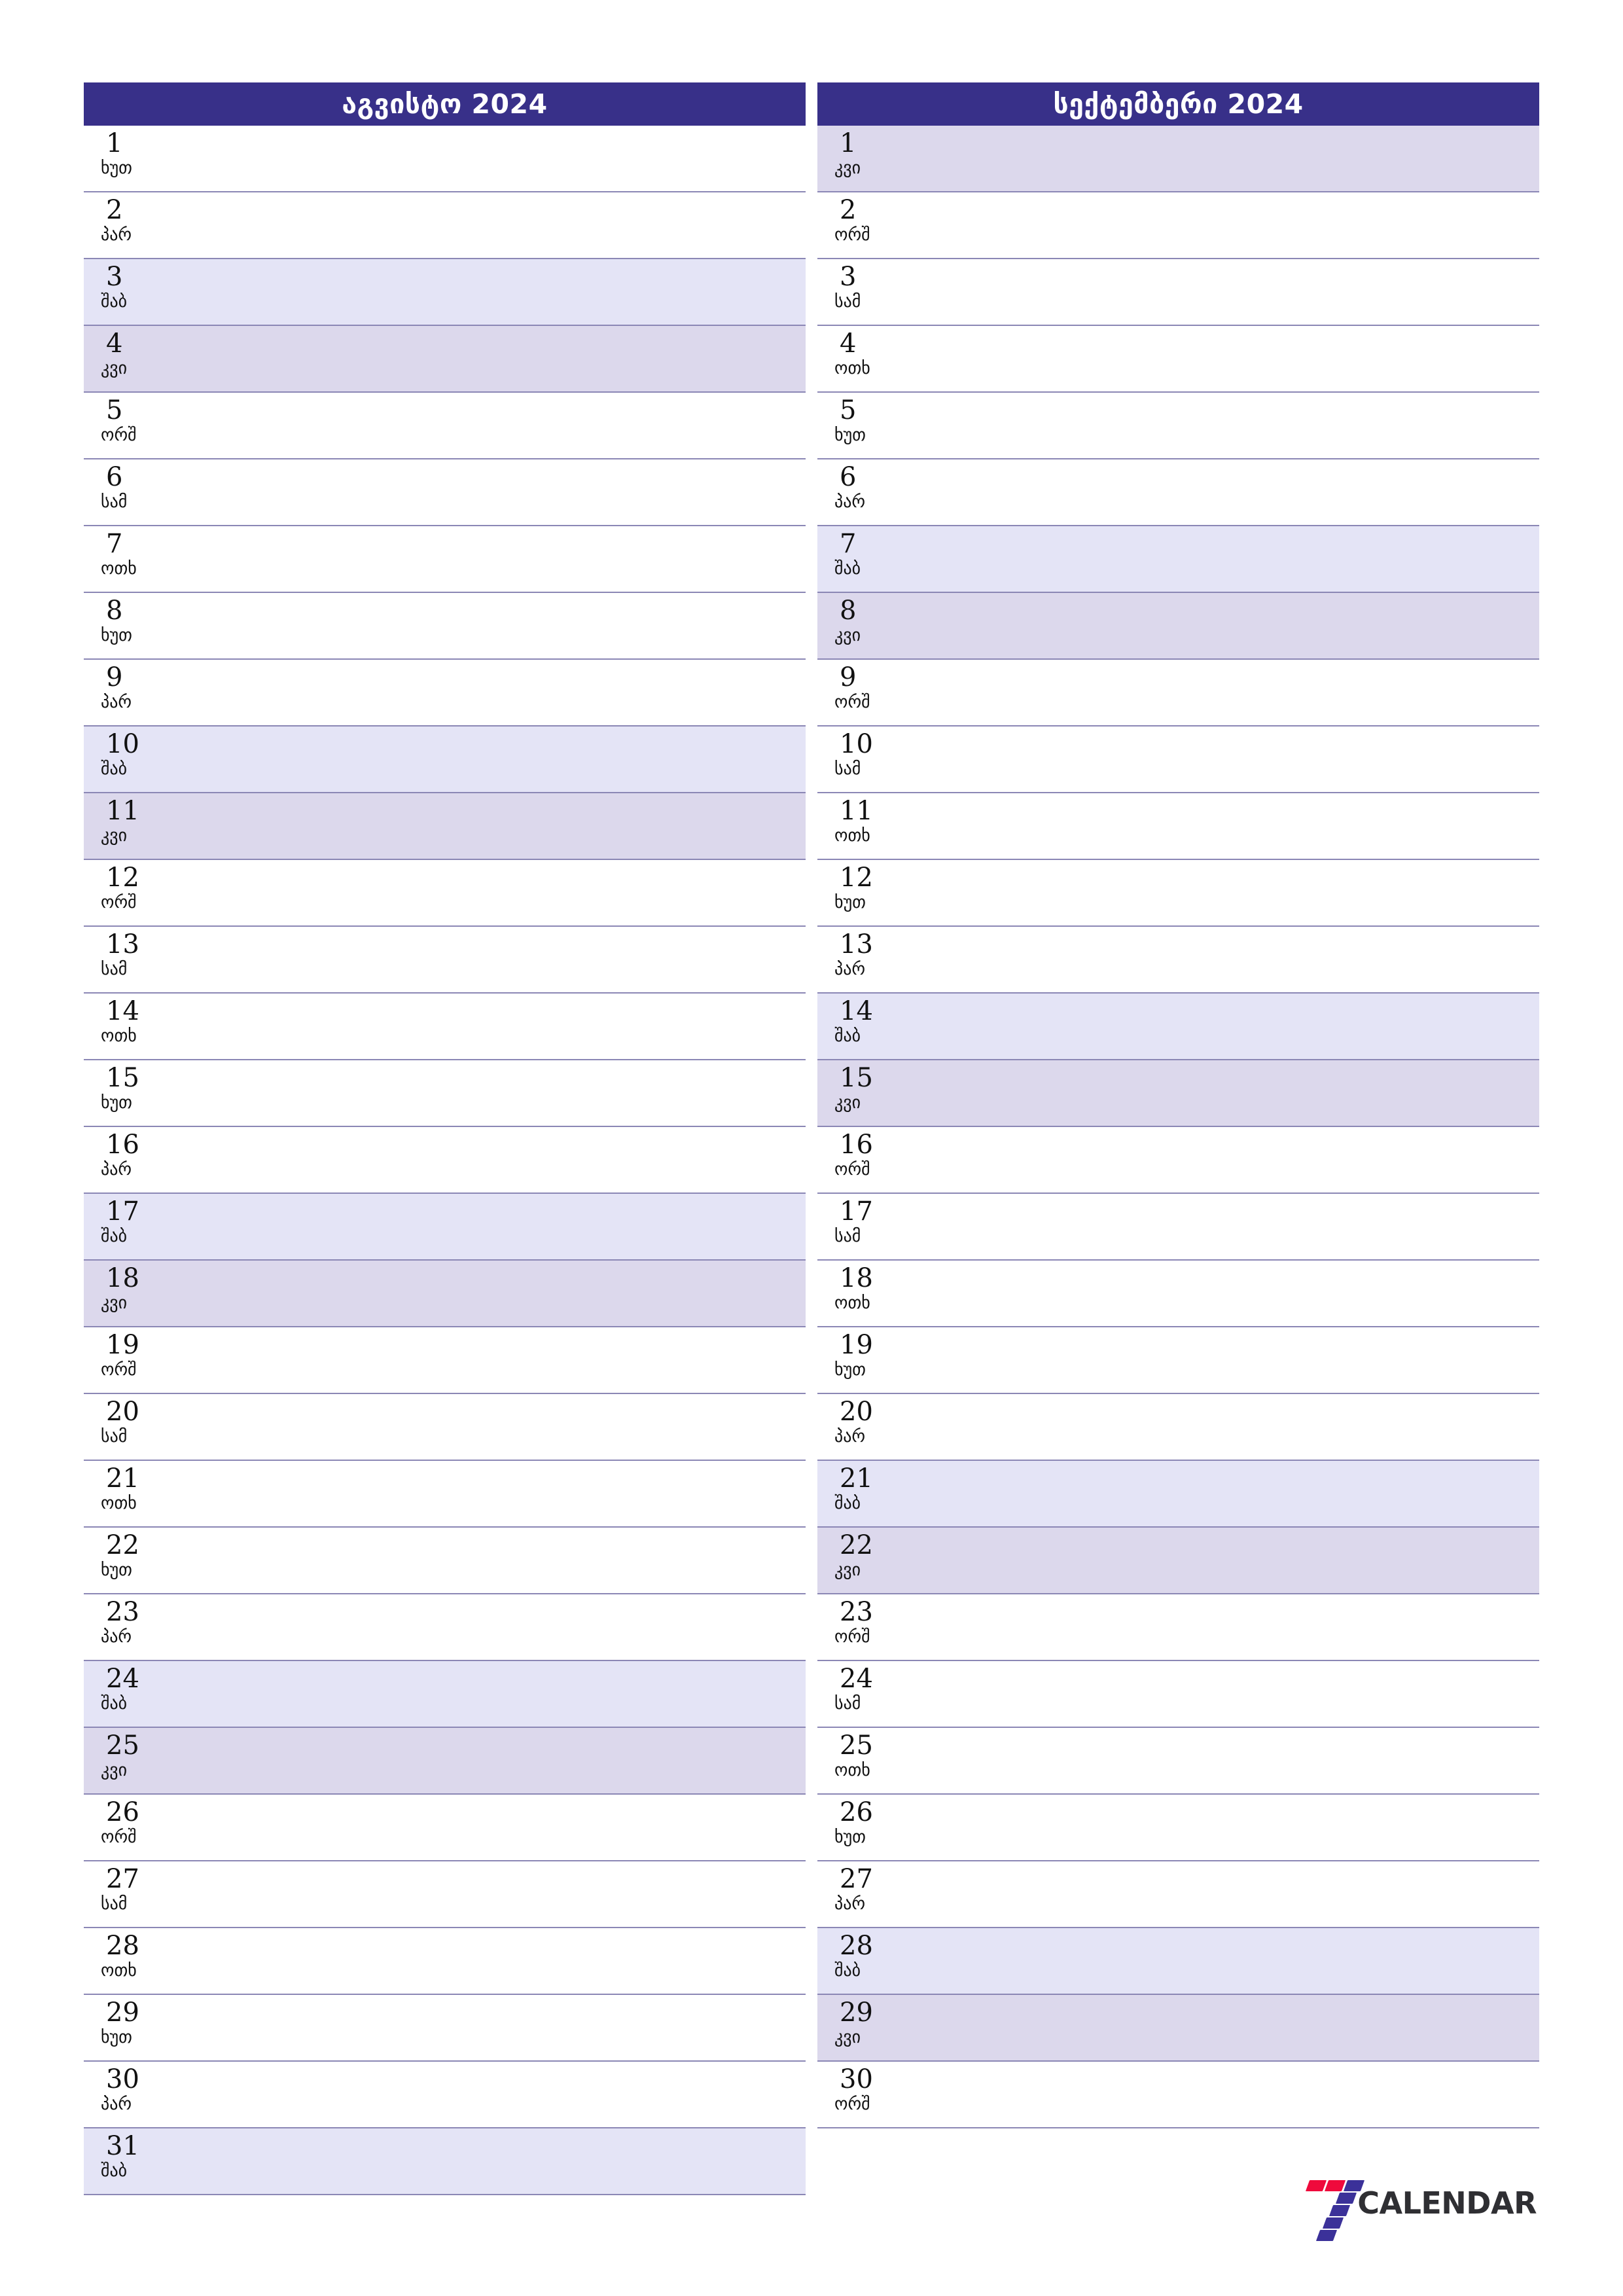  What do you see at coordinates (122, 1812) in the screenshot?
I see `day-number: 26` at bounding box center [122, 1812].